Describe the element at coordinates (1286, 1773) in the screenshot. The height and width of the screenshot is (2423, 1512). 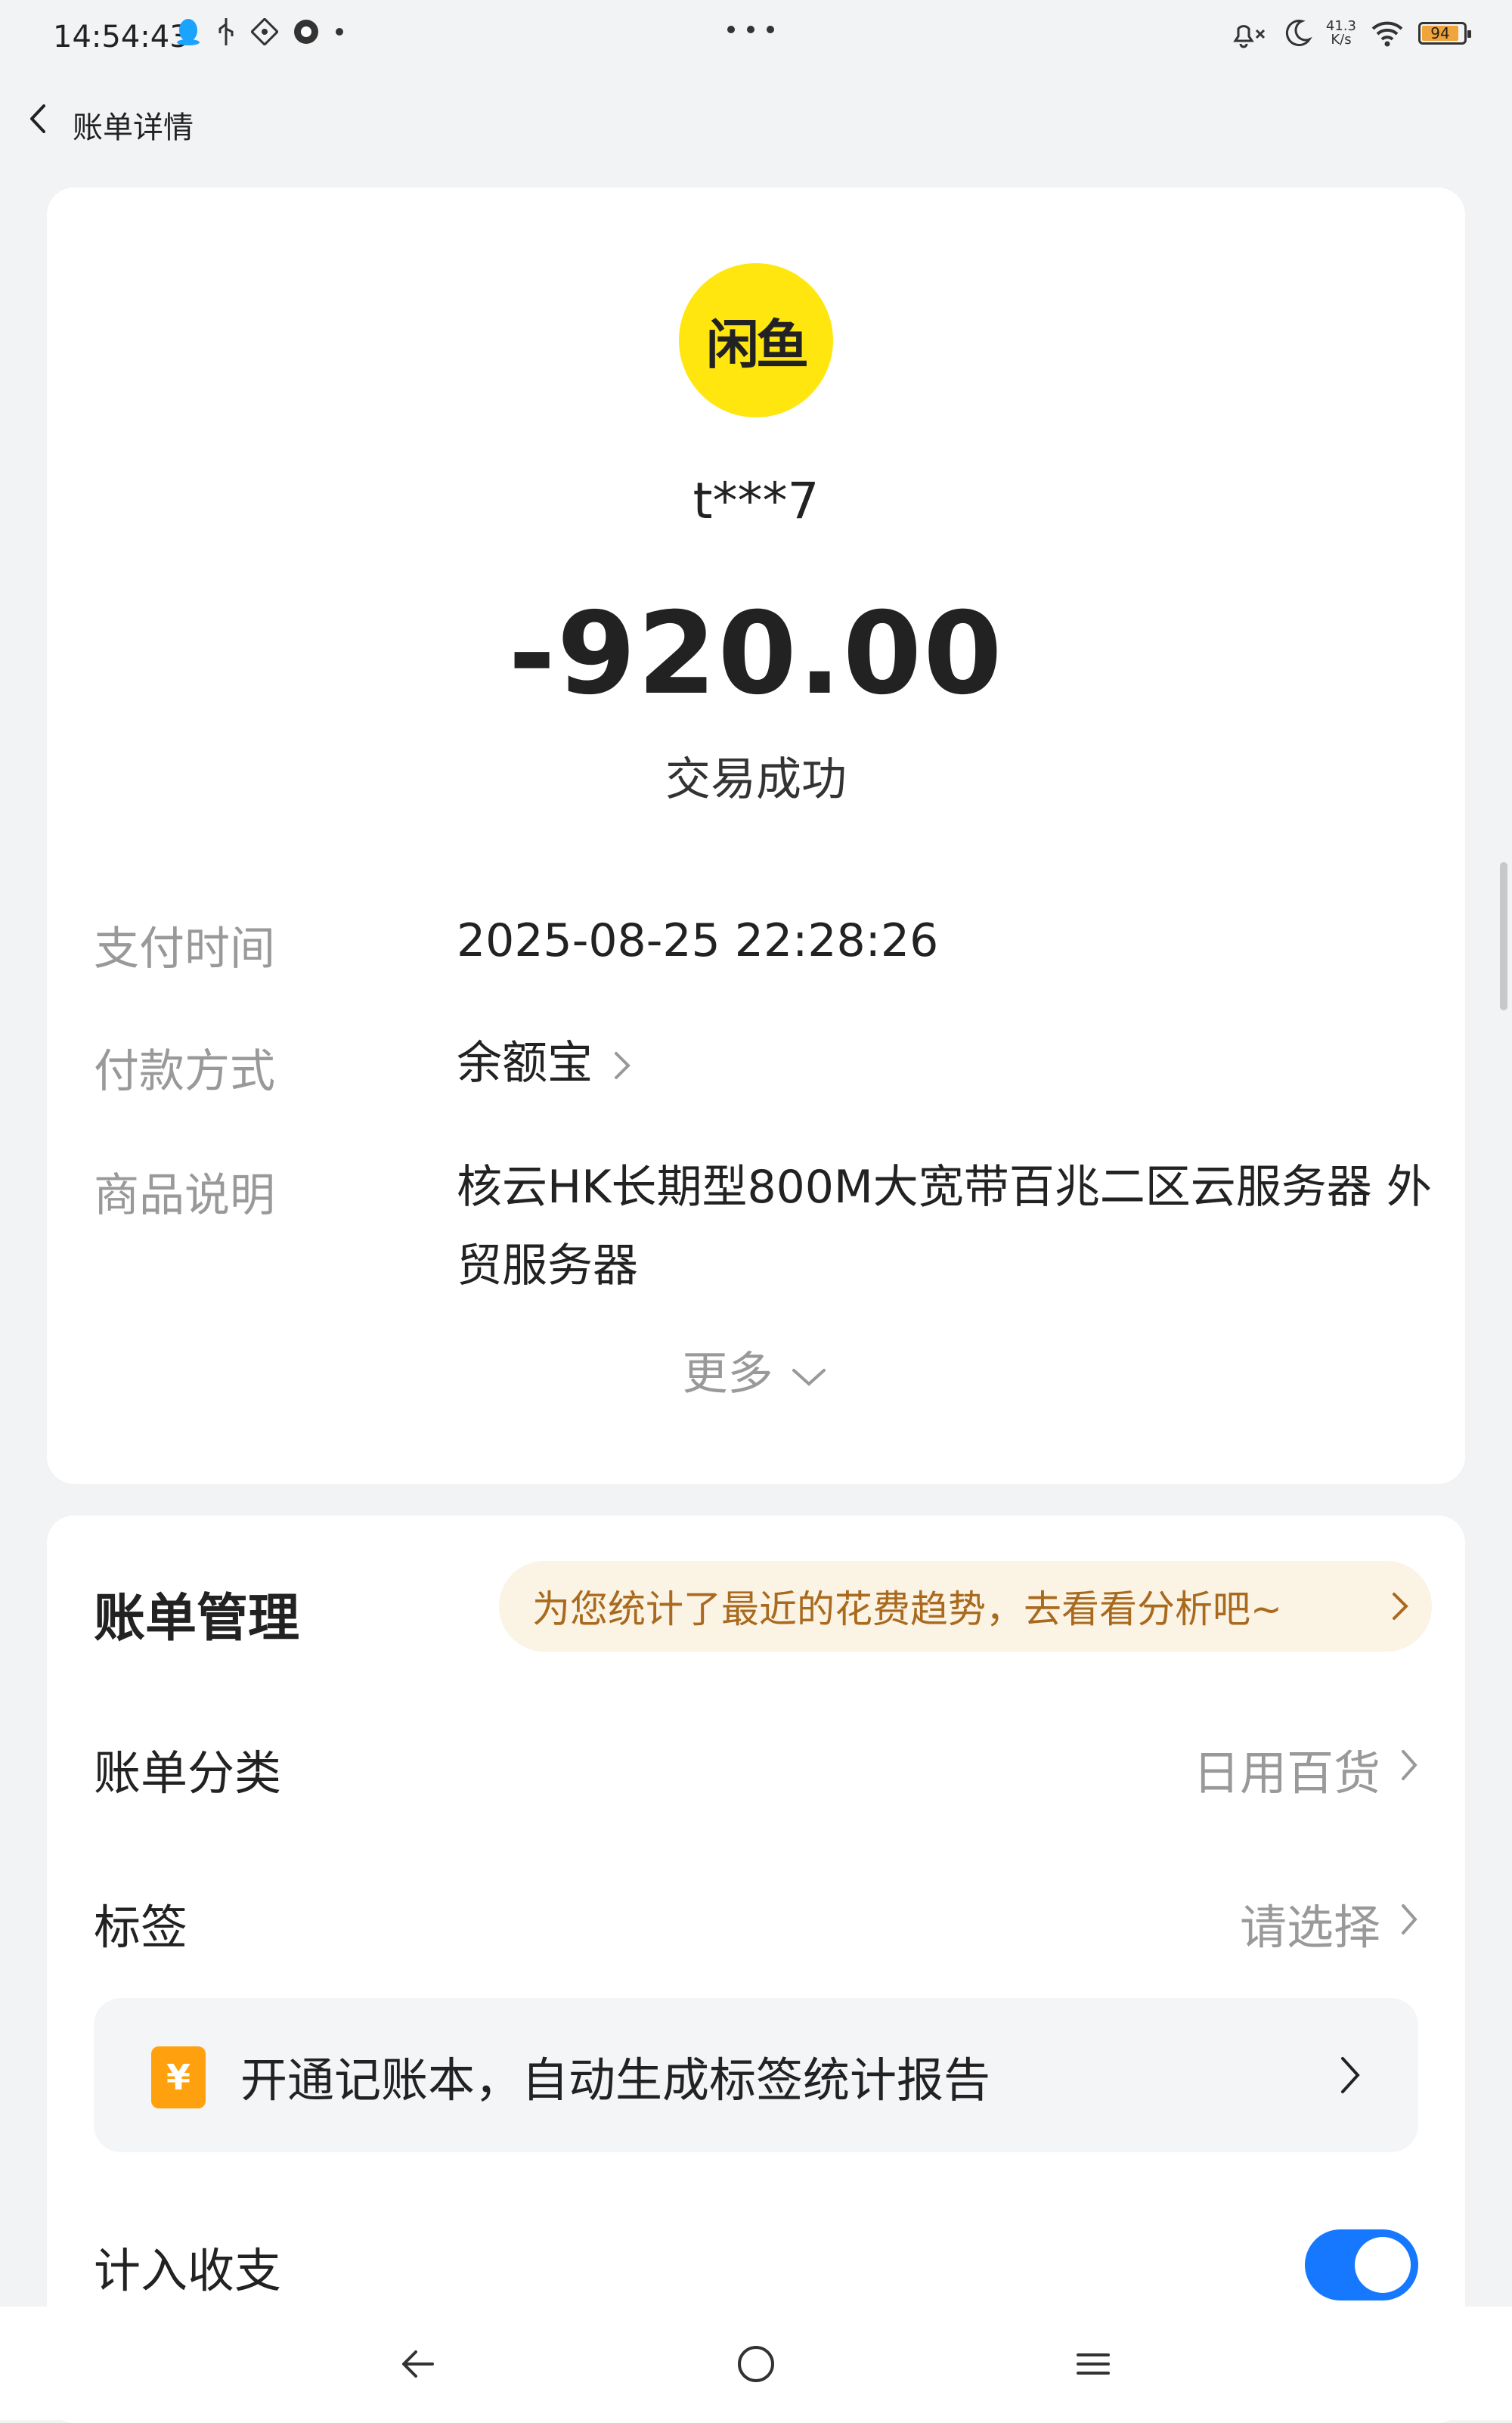
I see `category-value: 日用百货` at that location.